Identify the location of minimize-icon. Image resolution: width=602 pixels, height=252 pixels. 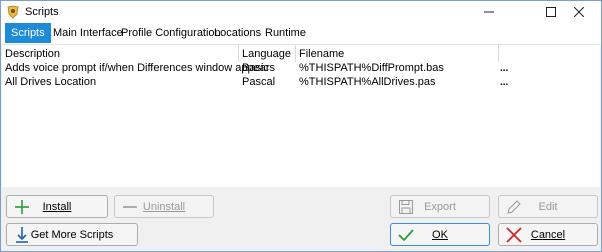
(489, 12).